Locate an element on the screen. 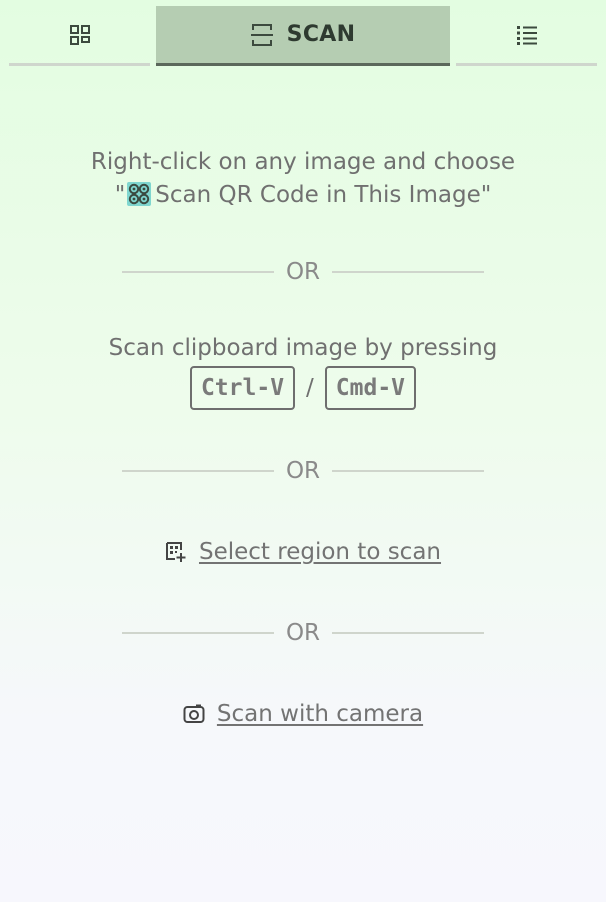 The width and height of the screenshot is (606, 902). scan-camera-link: Scan with camera is located at coordinates (320, 714).